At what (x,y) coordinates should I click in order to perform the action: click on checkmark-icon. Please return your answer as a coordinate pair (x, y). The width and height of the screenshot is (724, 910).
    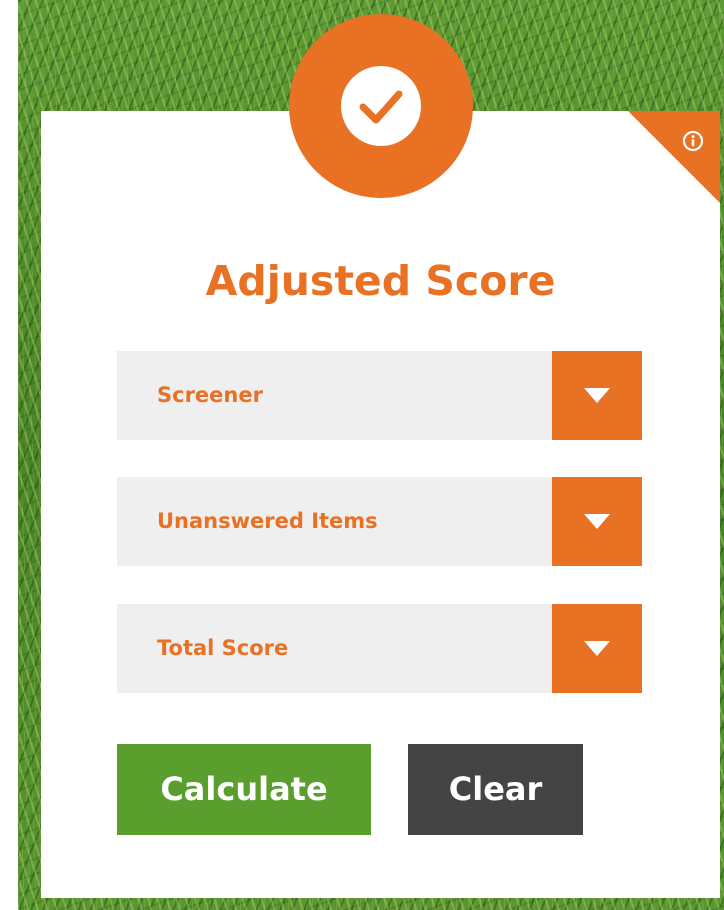
    Looking at the image, I should click on (381, 106).